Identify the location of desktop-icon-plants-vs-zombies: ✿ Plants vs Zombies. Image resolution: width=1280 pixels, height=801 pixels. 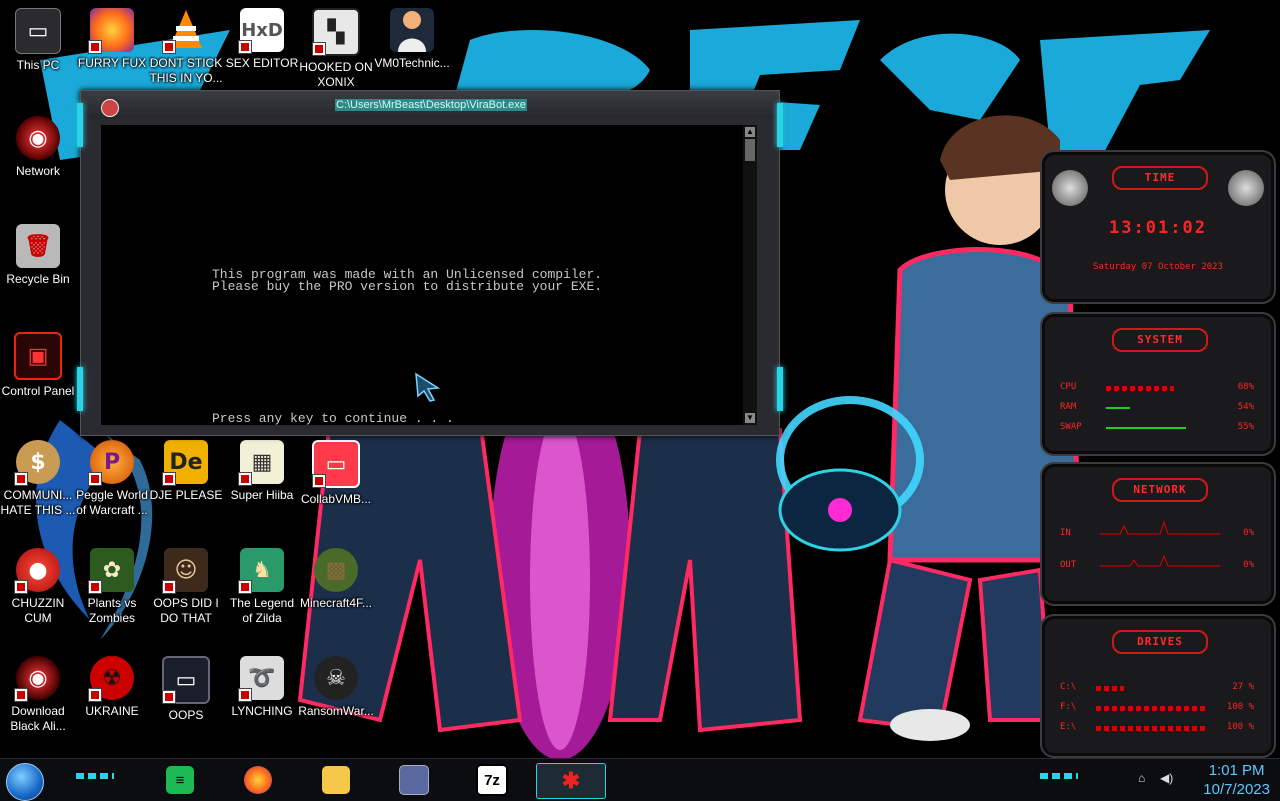
(112, 592).